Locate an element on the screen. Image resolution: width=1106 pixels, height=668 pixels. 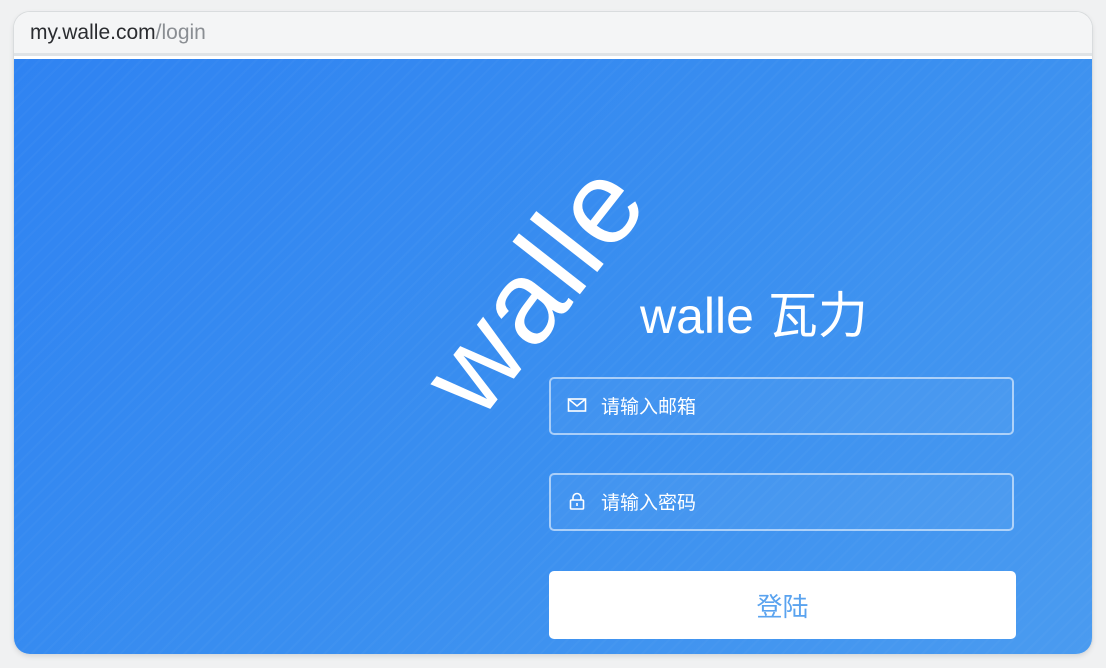
password-input is located at coordinates (801, 503).